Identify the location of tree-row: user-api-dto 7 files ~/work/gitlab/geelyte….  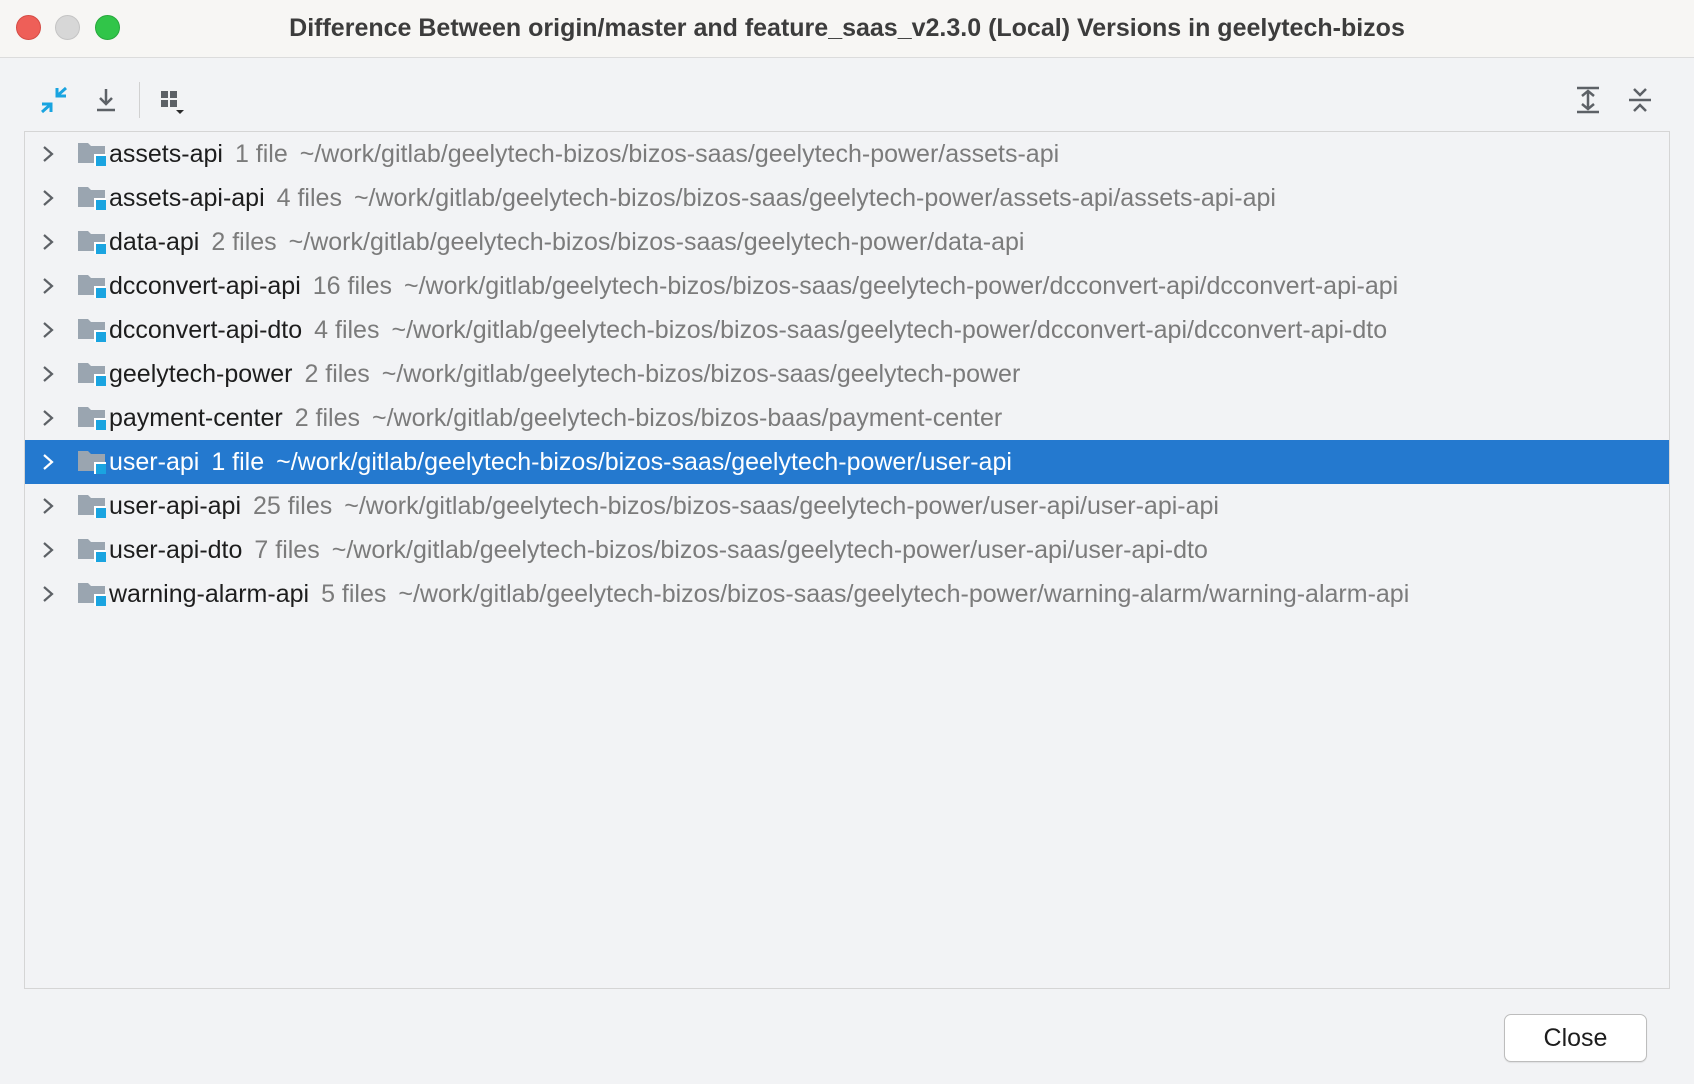
(847, 550).